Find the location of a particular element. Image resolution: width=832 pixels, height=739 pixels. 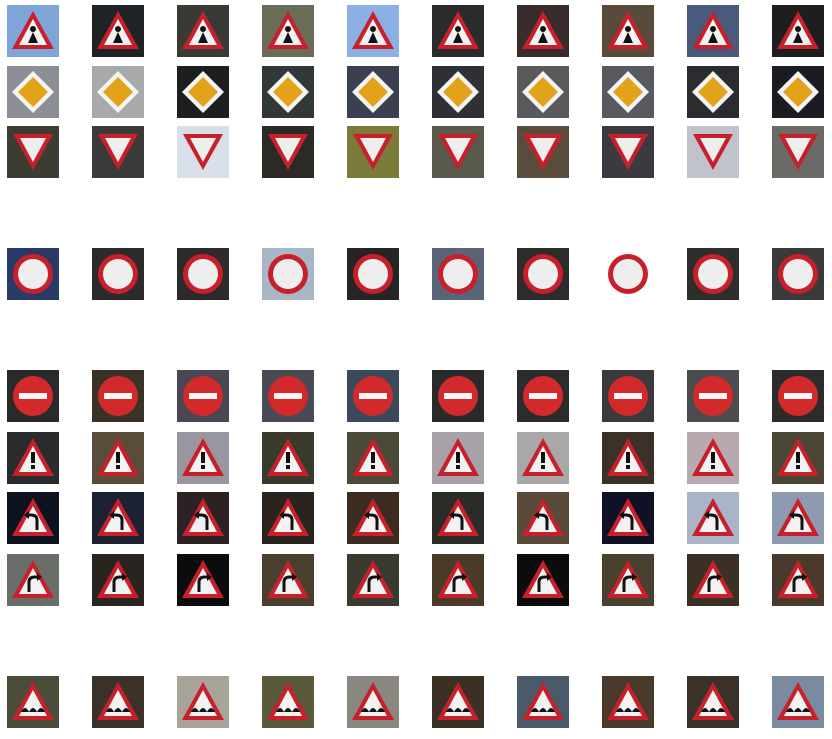

sign-row-no-vehicles is located at coordinates (416, 274).